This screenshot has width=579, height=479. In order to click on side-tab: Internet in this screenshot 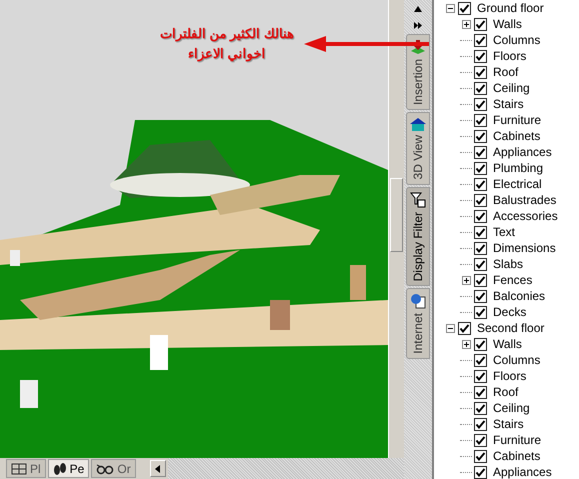, I will do `click(418, 323)`.